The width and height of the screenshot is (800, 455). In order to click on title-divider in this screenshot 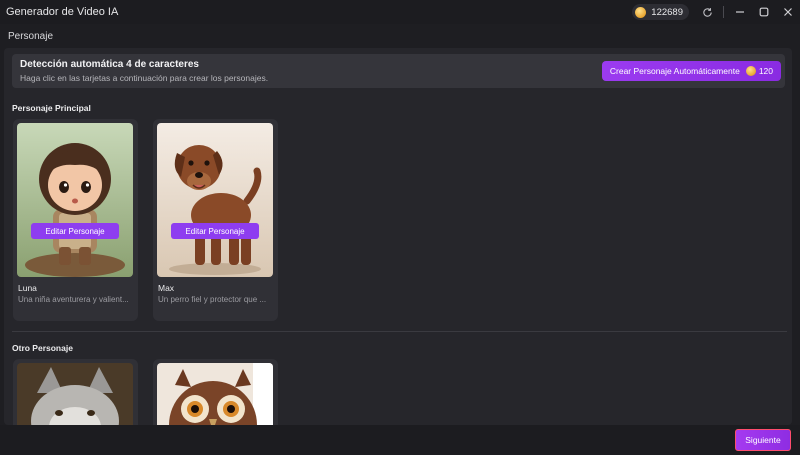, I will do `click(723, 12)`.